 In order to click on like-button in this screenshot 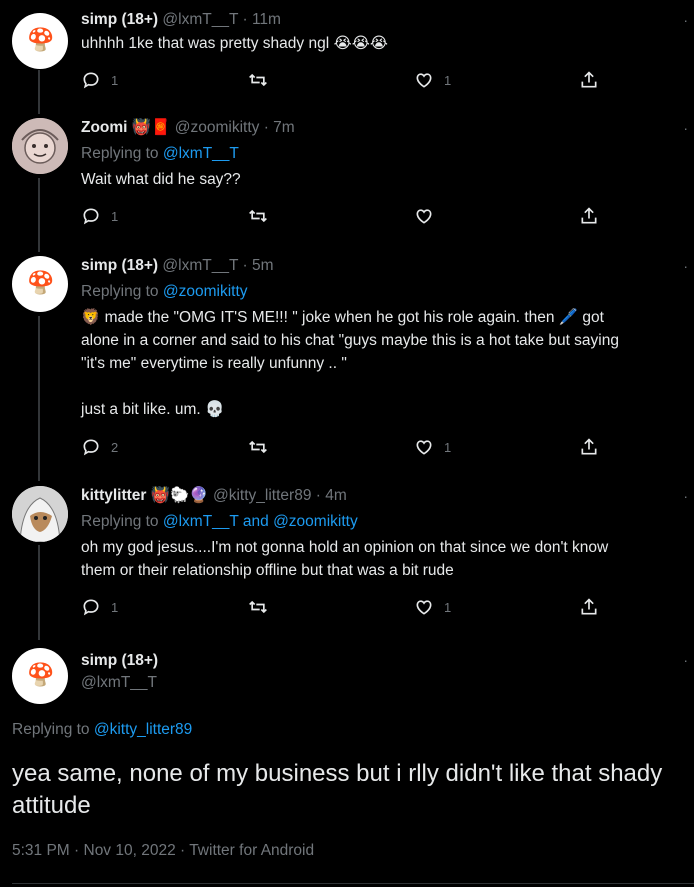, I will do `click(424, 216)`.